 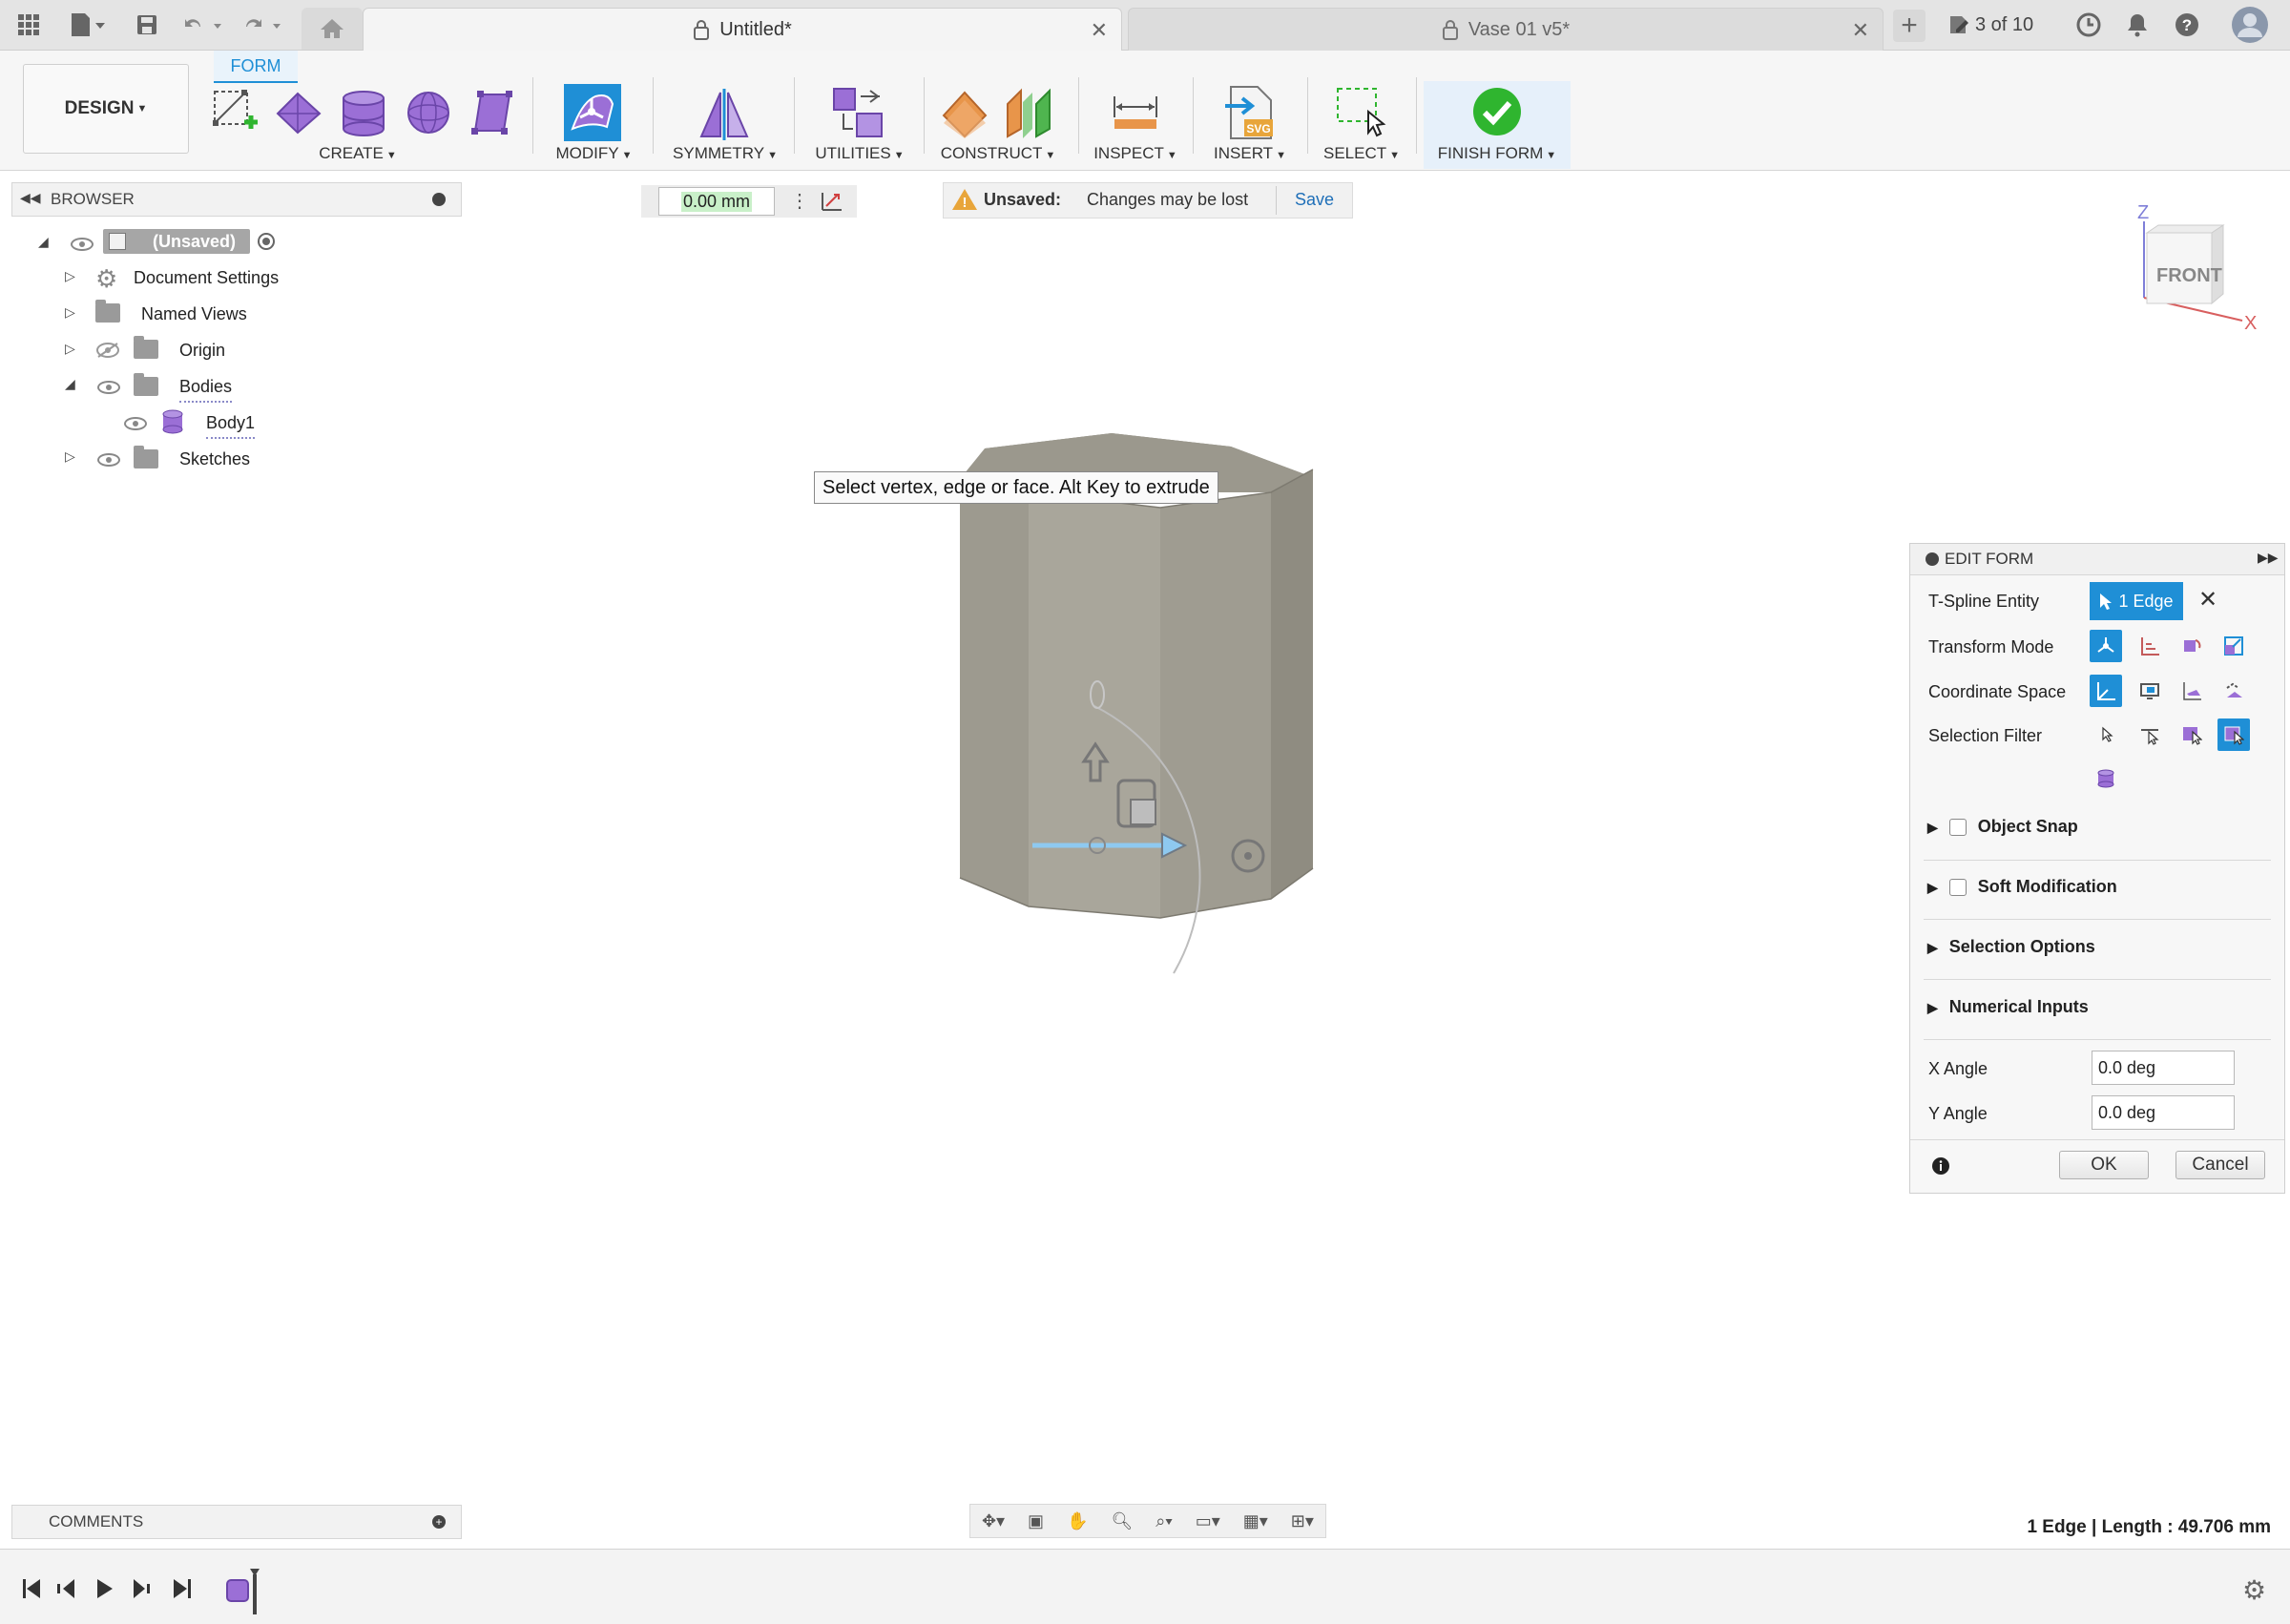 I want to click on file-menu-icon, so click(x=88, y=24).